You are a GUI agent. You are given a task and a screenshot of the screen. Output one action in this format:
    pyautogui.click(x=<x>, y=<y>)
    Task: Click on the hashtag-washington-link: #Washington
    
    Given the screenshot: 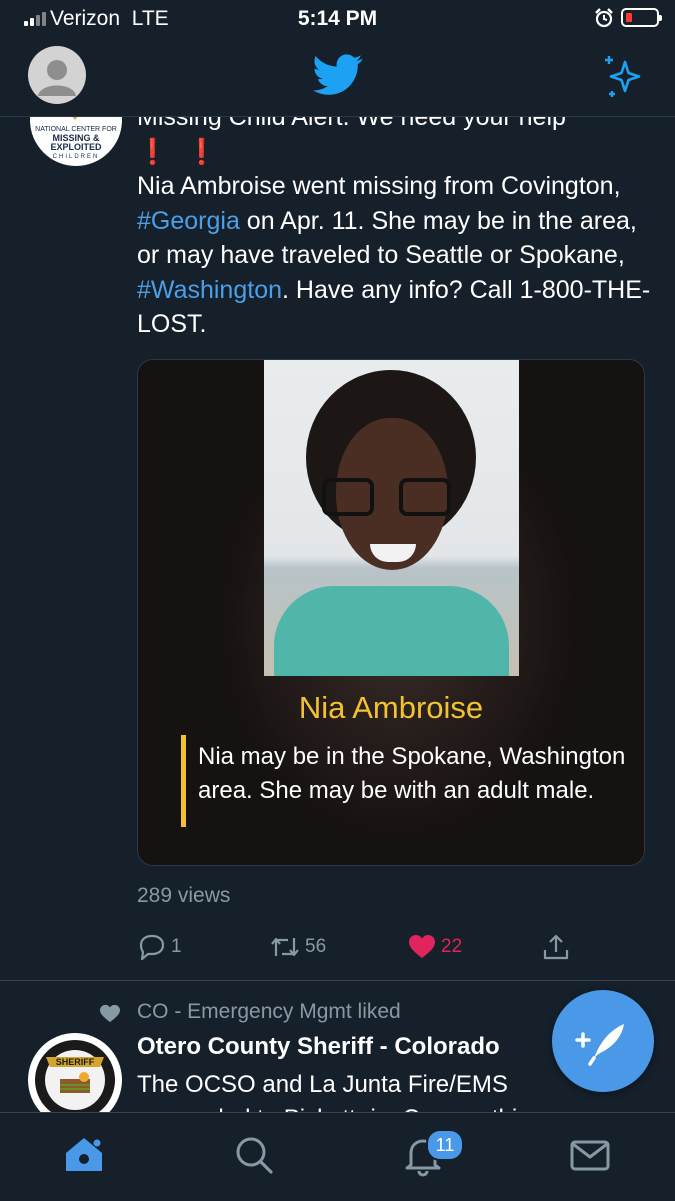 What is the action you would take?
    pyautogui.click(x=209, y=290)
    